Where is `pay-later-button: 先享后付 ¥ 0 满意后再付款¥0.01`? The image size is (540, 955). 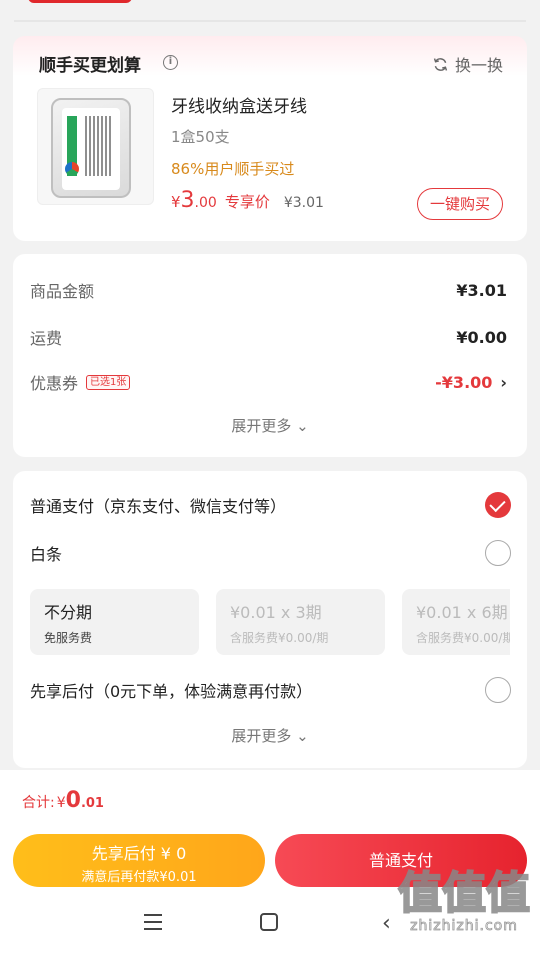
pay-later-button: 先享后付 ¥ 0 满意后再付款¥0.01 is located at coordinates (139, 860).